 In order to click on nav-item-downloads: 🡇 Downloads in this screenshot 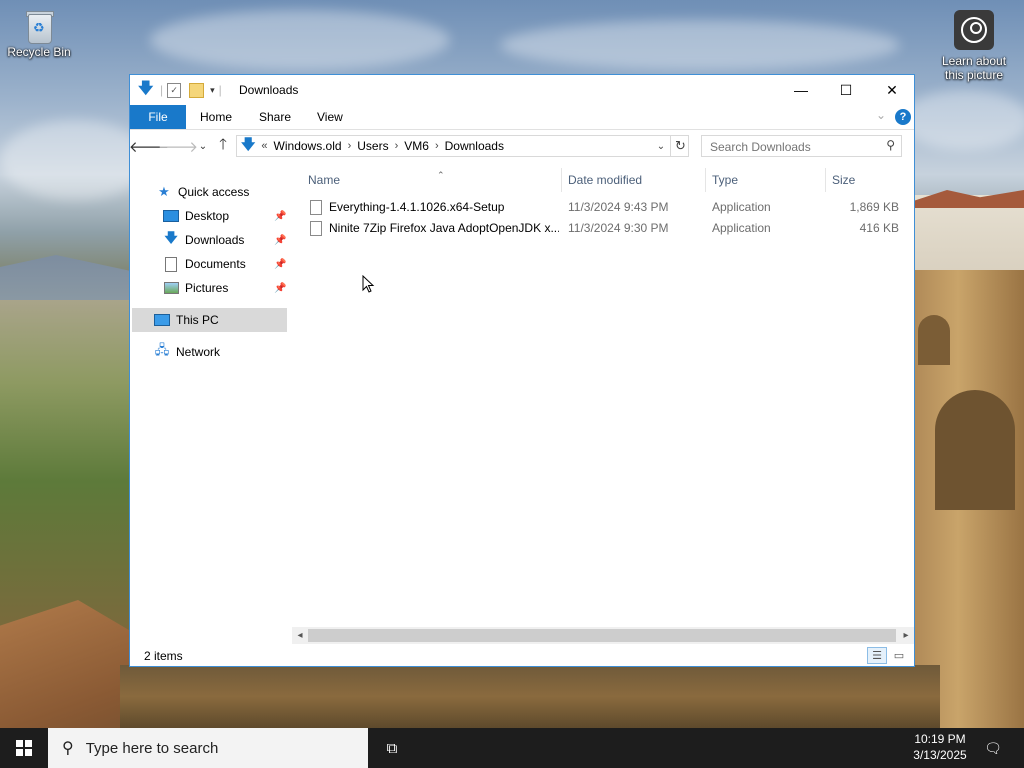, I will do `click(203, 240)`.